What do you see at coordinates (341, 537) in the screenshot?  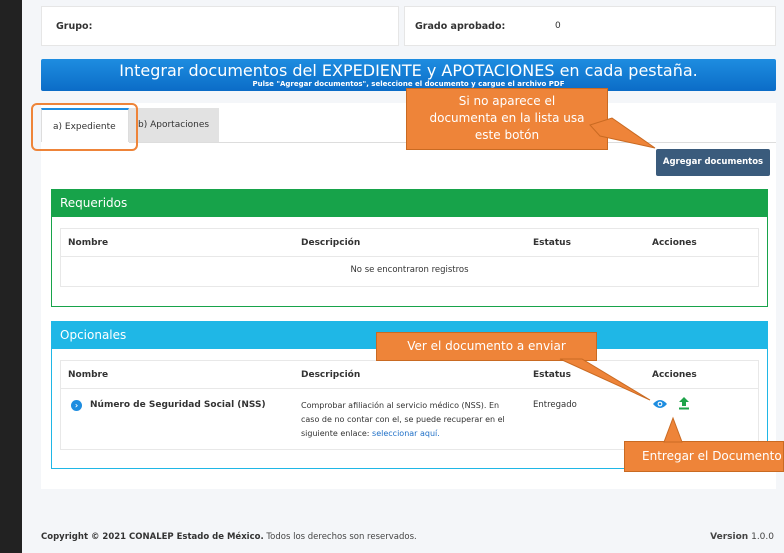 I see `rights-text: Todos los derechos son reservados.` at bounding box center [341, 537].